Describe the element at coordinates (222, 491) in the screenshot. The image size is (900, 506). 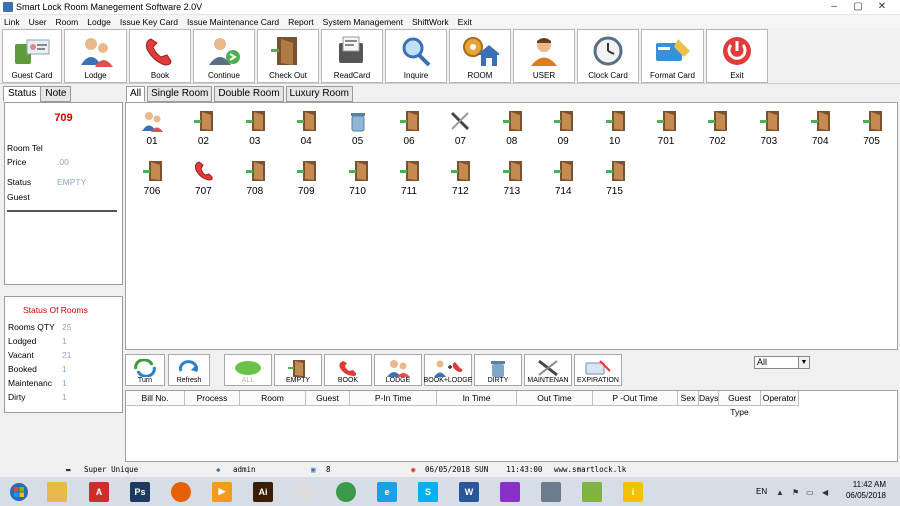
I see `taskbar-media-player: ▶` at that location.